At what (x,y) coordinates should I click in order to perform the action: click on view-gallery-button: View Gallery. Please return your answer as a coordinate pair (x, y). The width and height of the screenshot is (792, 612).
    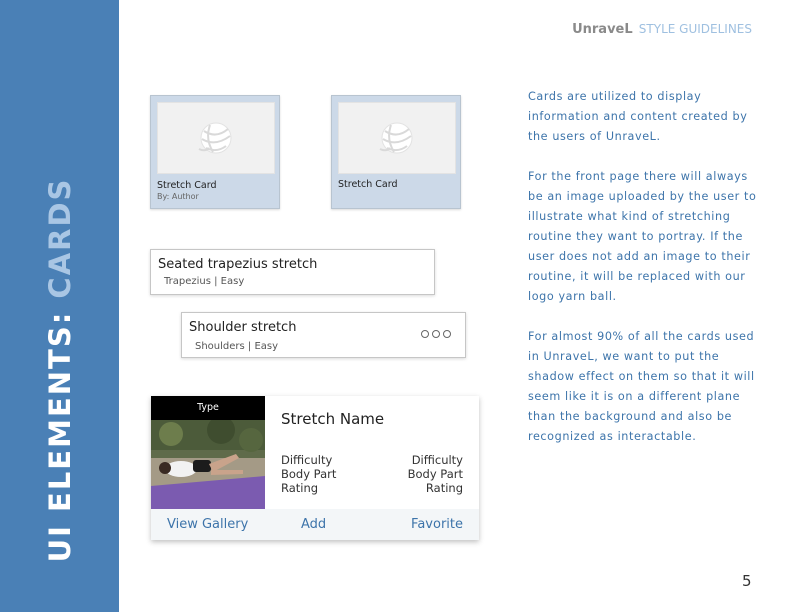
    Looking at the image, I should click on (207, 524).